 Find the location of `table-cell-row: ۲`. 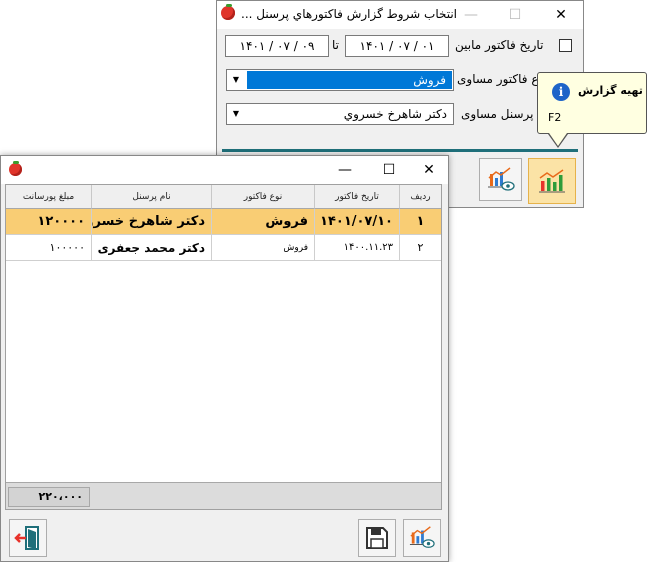

table-cell-row: ۲ is located at coordinates (420, 248).